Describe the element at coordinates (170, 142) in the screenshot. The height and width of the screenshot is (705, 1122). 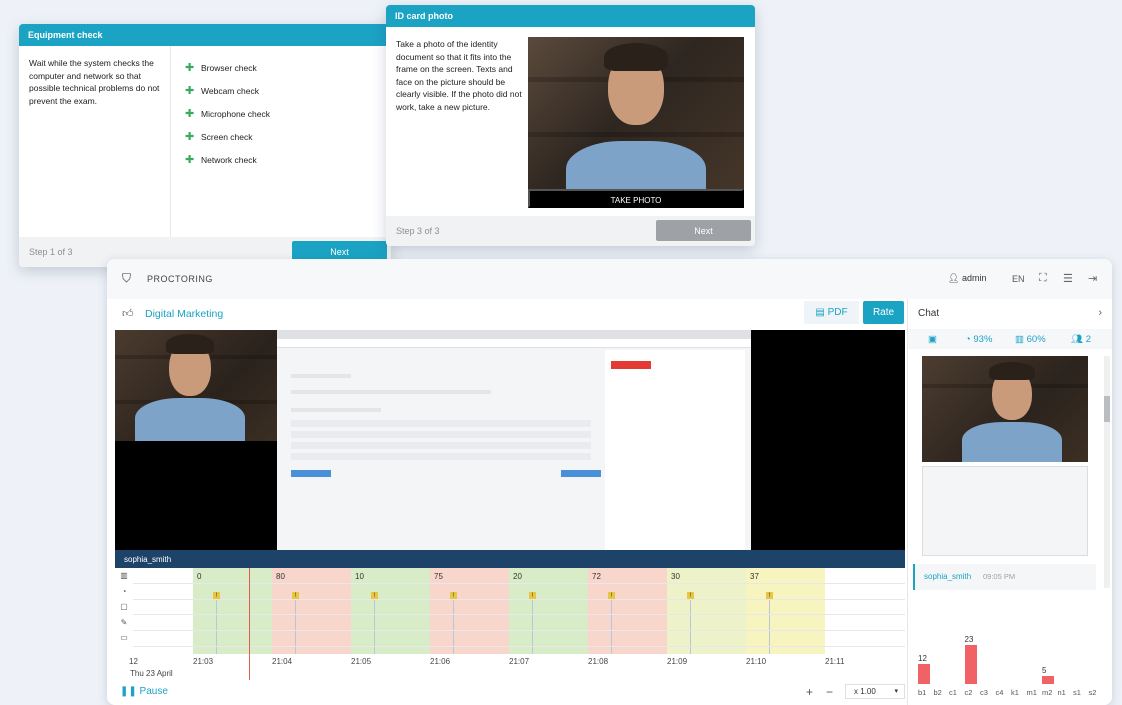
I see `divider` at that location.